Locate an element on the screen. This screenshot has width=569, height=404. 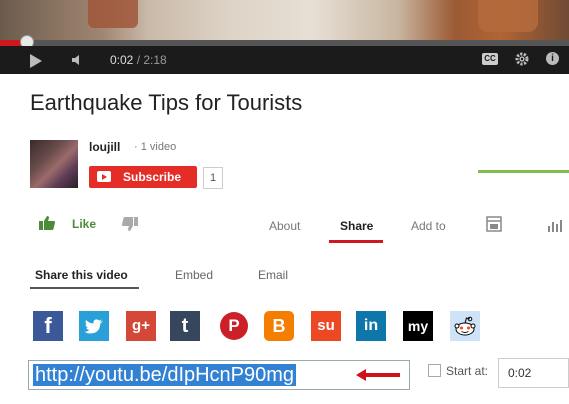
avatar is located at coordinates (54, 164).